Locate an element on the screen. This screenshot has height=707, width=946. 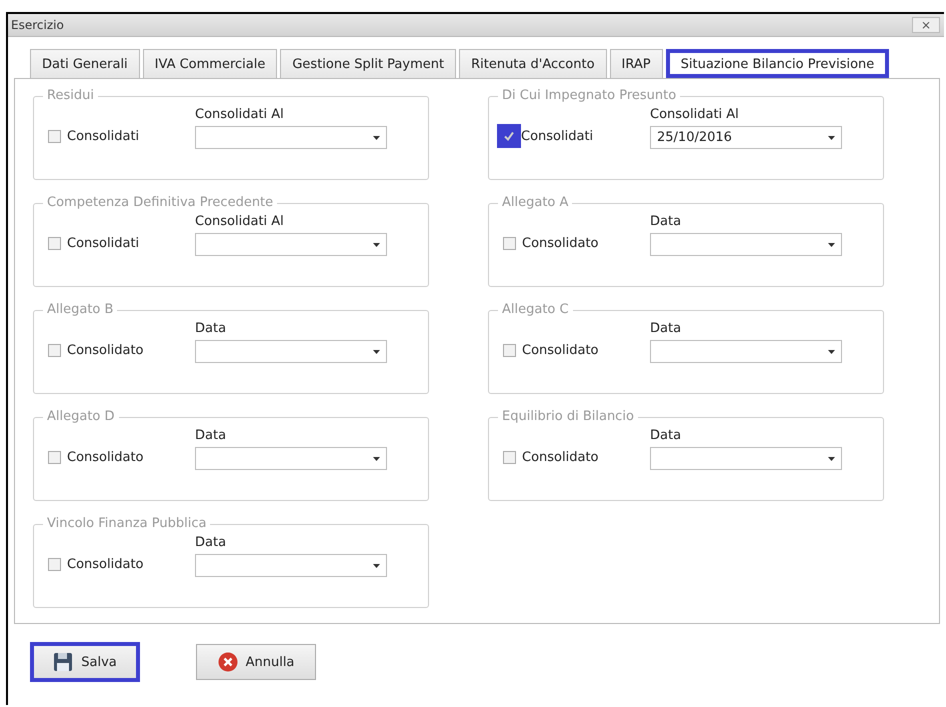
group-title: Allegato B is located at coordinates (80, 309).